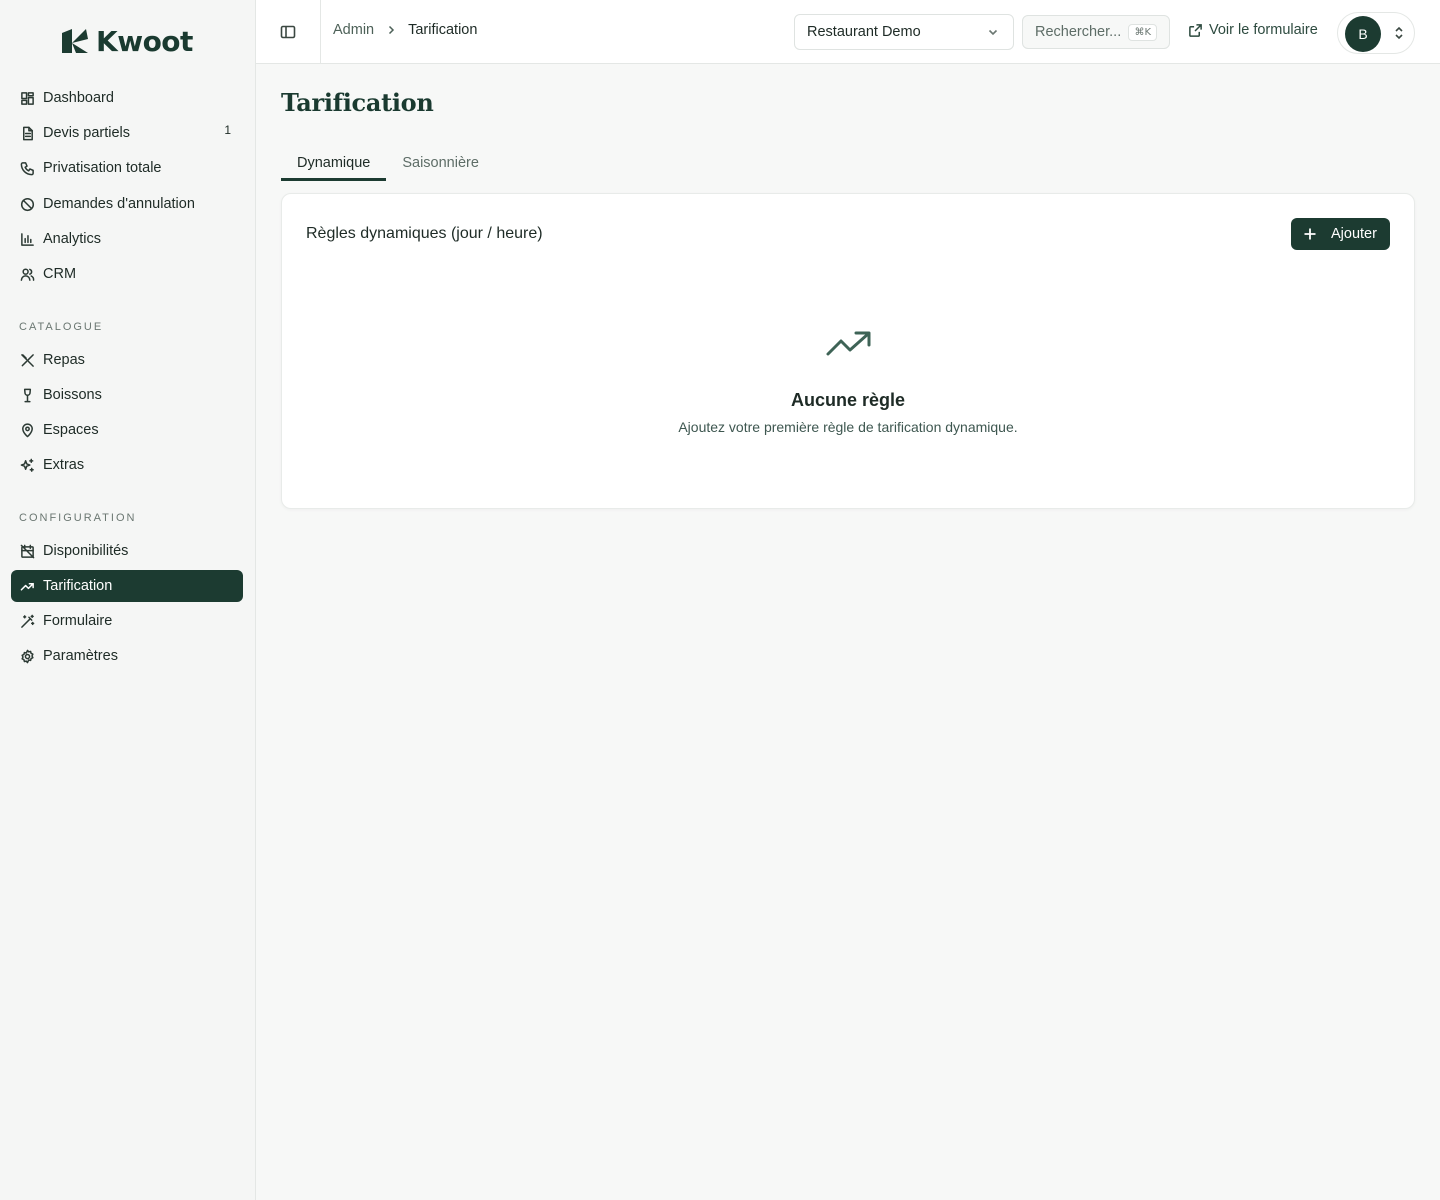  What do you see at coordinates (127, 274) in the screenshot?
I see `sidebar-item-crm: CRM` at bounding box center [127, 274].